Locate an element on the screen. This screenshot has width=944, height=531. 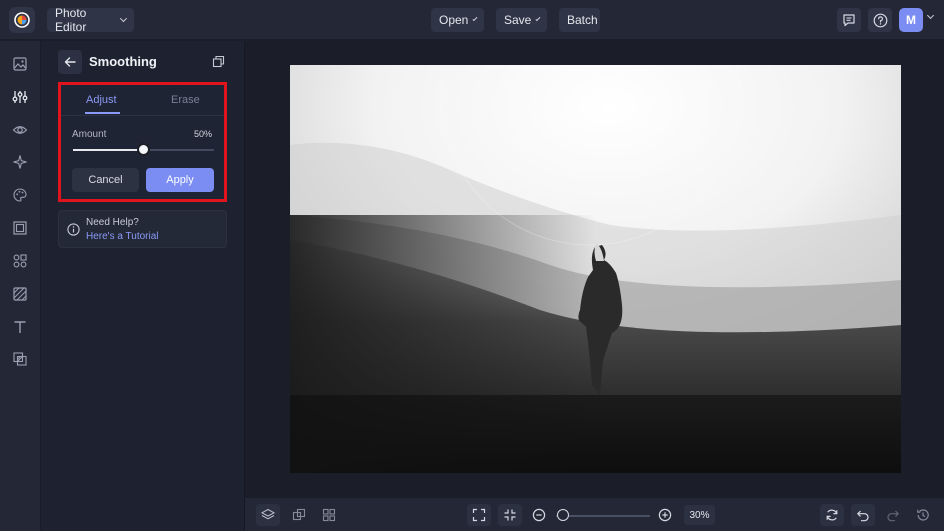
compare-button is located at coordinates (299, 515).